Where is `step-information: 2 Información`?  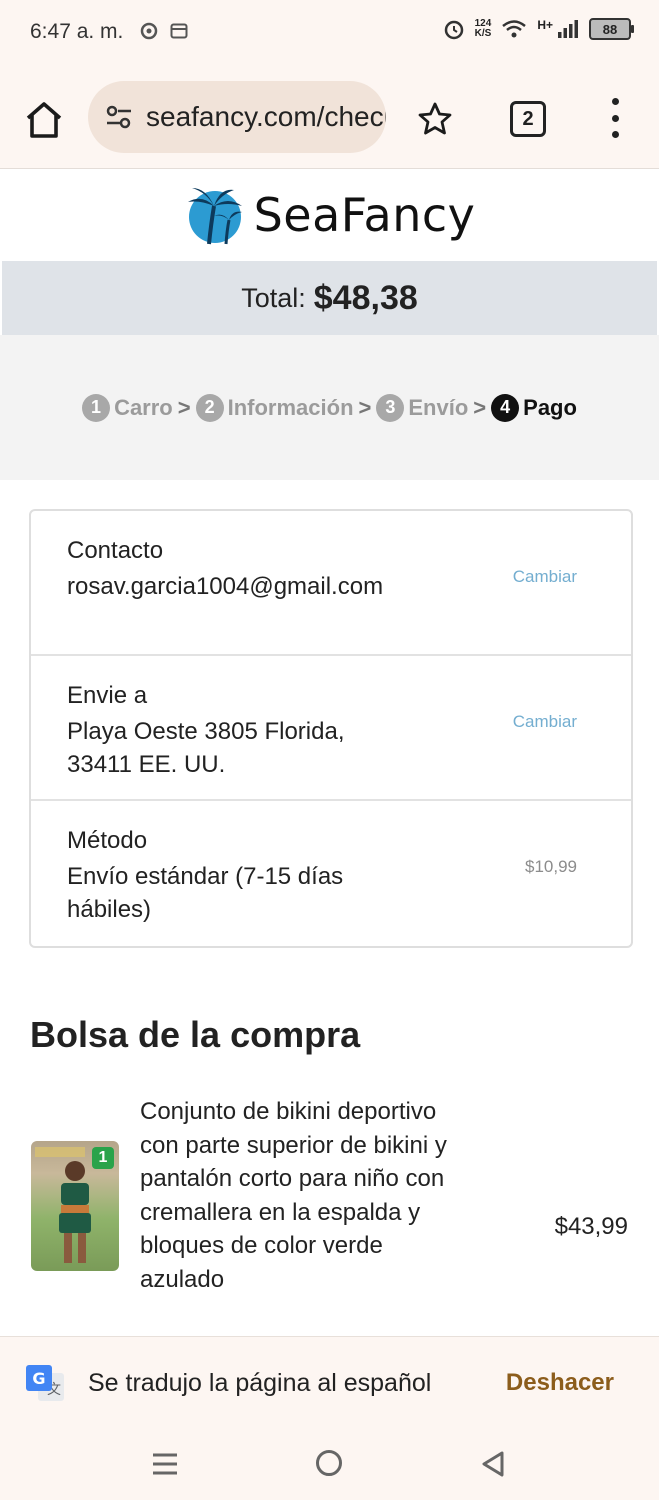 step-information: 2 Información is located at coordinates (274, 407).